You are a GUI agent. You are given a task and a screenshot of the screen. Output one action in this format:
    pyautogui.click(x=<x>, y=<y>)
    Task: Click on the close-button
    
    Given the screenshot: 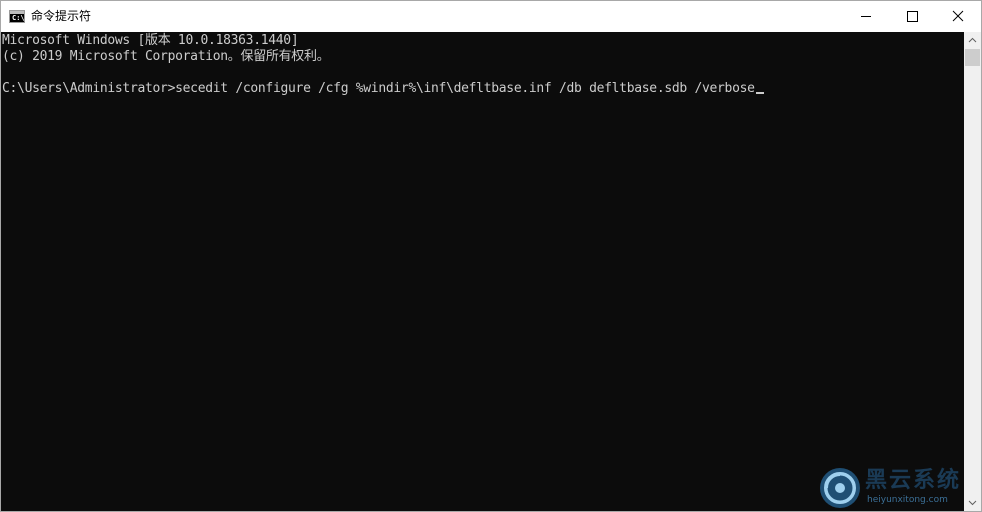 What is the action you would take?
    pyautogui.click(x=958, y=16)
    